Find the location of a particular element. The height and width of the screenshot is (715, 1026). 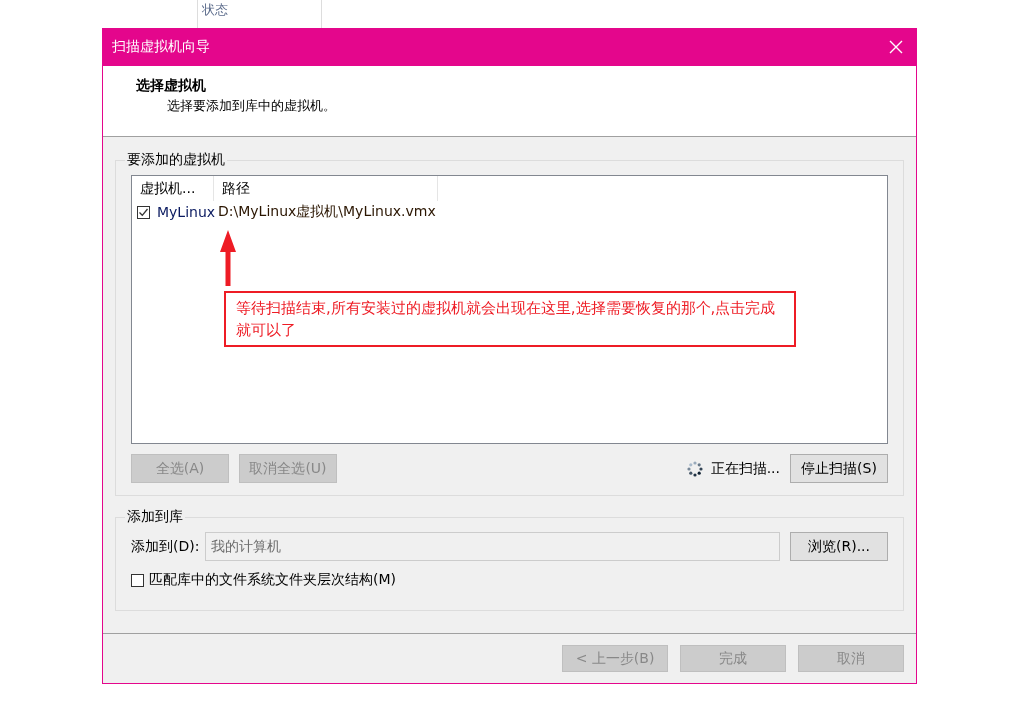

step-description: 选择要添加到库中的虚拟机。 is located at coordinates (252, 106).